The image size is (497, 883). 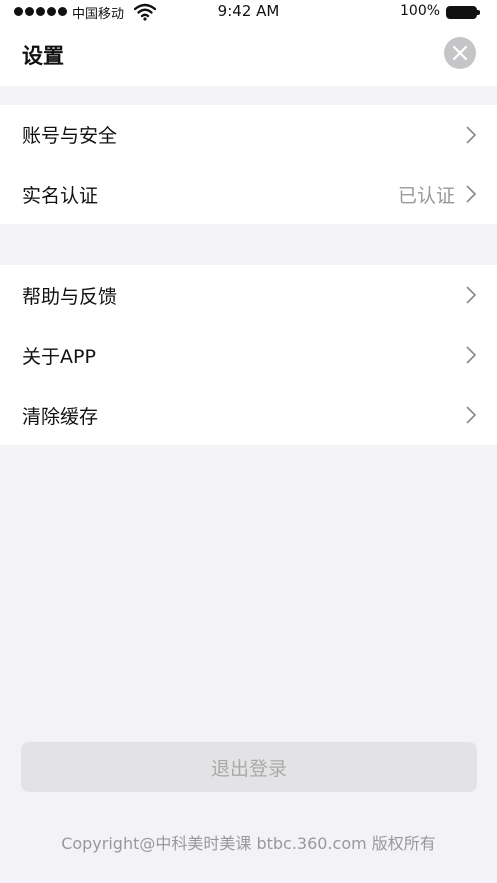 What do you see at coordinates (463, 12) in the screenshot?
I see `battery-icon` at bounding box center [463, 12].